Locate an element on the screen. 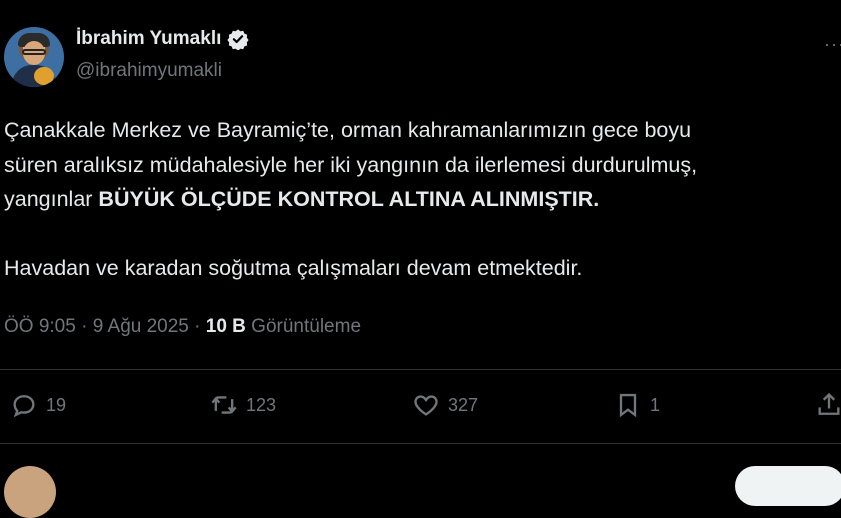 The width and height of the screenshot is (841, 518). reply-user-avatar is located at coordinates (30, 492).